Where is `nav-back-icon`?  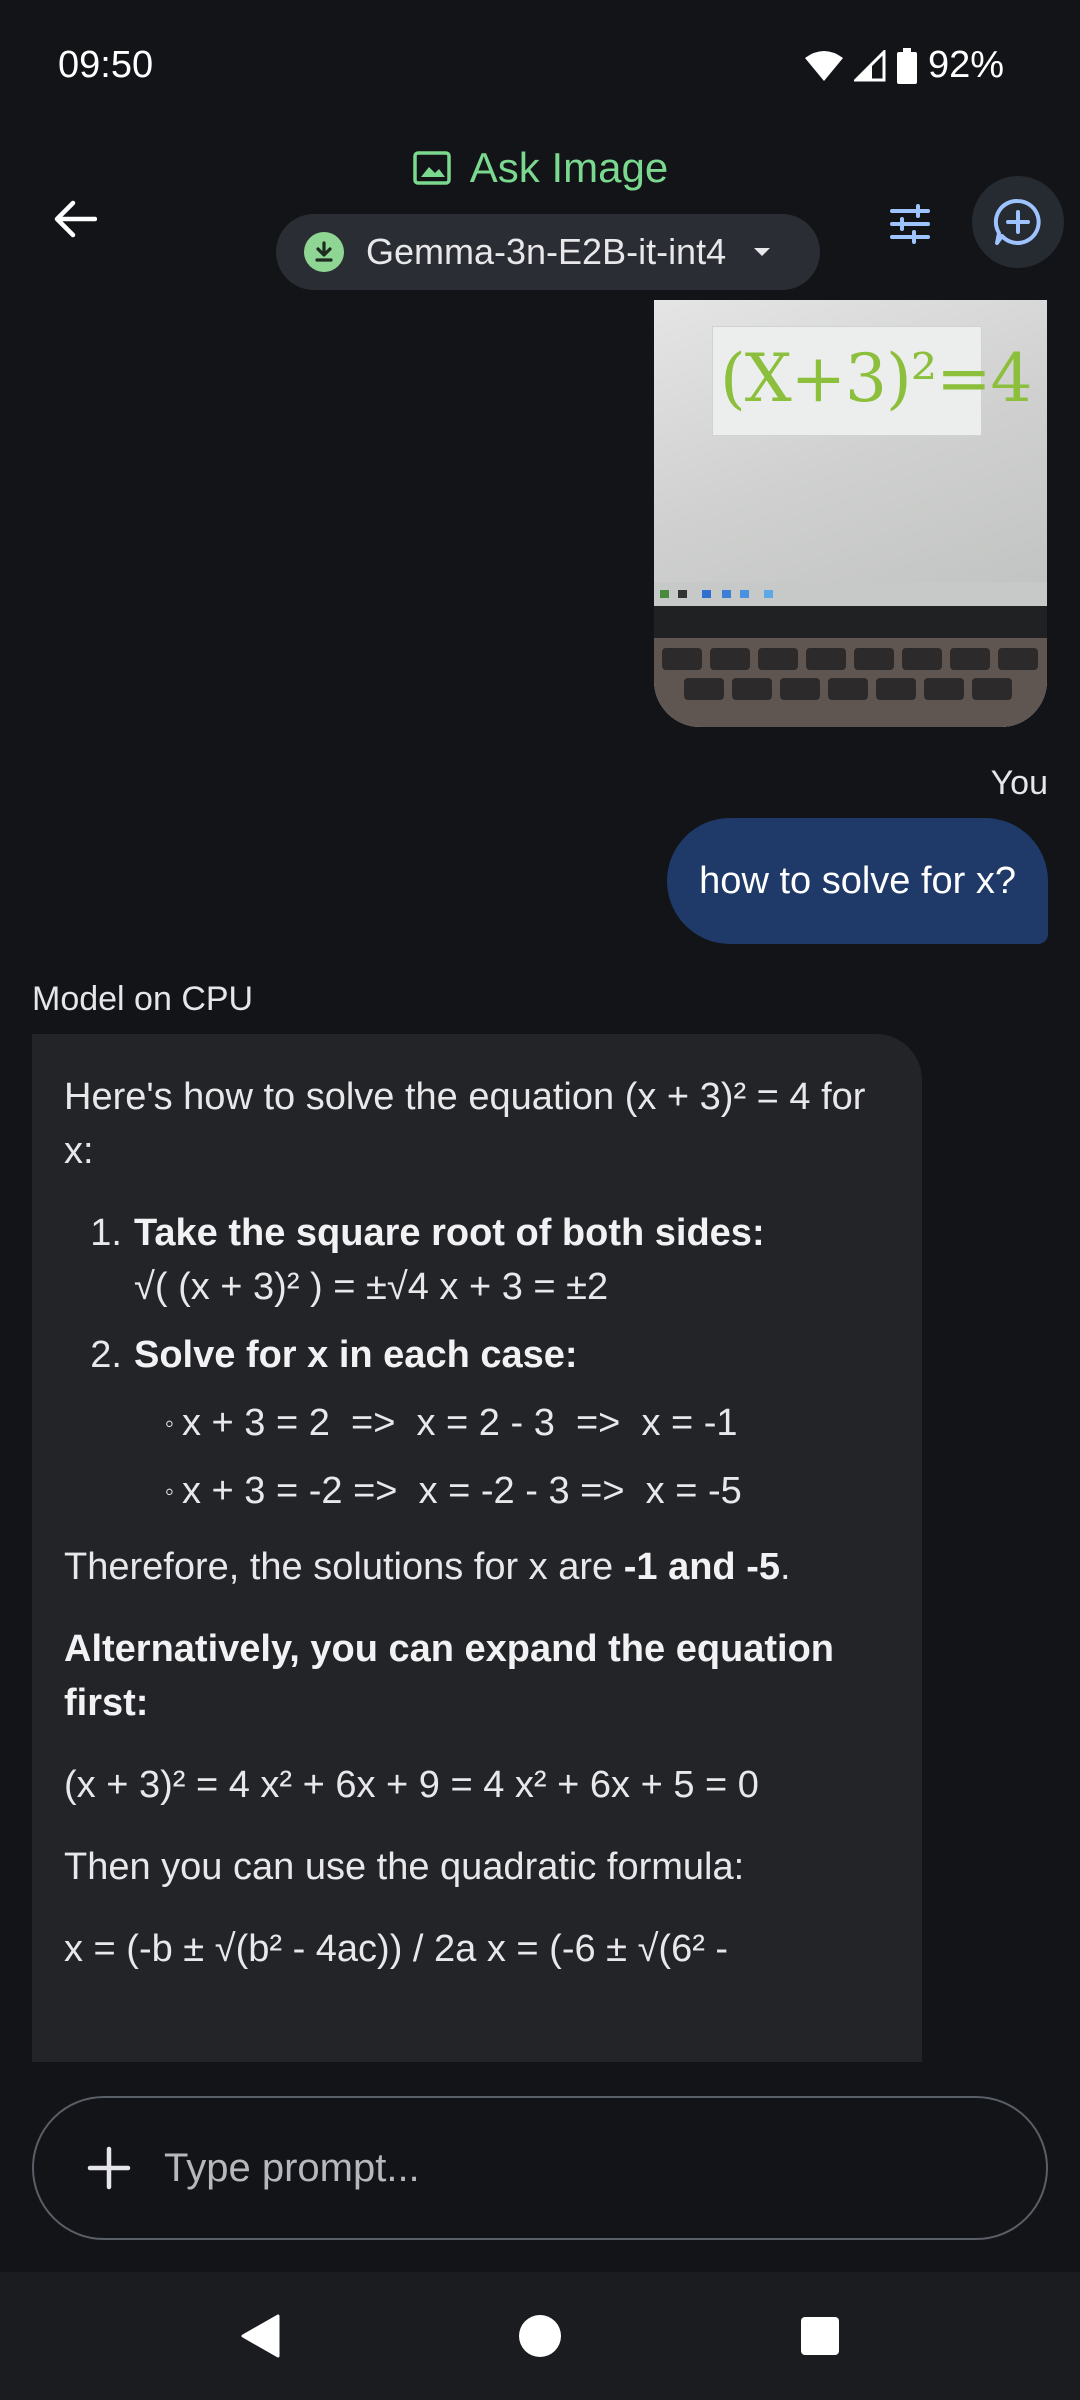 nav-back-icon is located at coordinates (260, 2336).